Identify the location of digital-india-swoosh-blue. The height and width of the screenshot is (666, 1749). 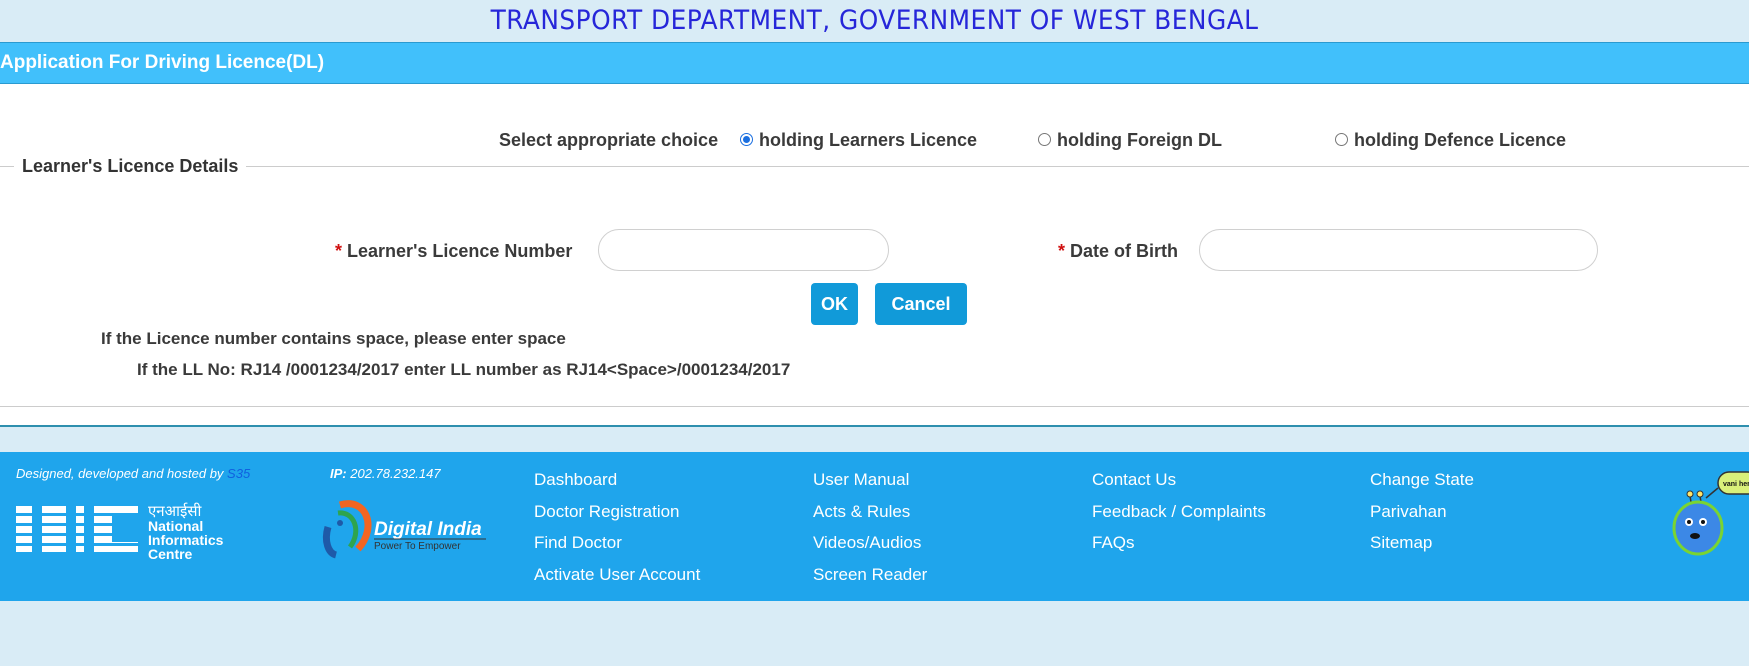
(330, 542).